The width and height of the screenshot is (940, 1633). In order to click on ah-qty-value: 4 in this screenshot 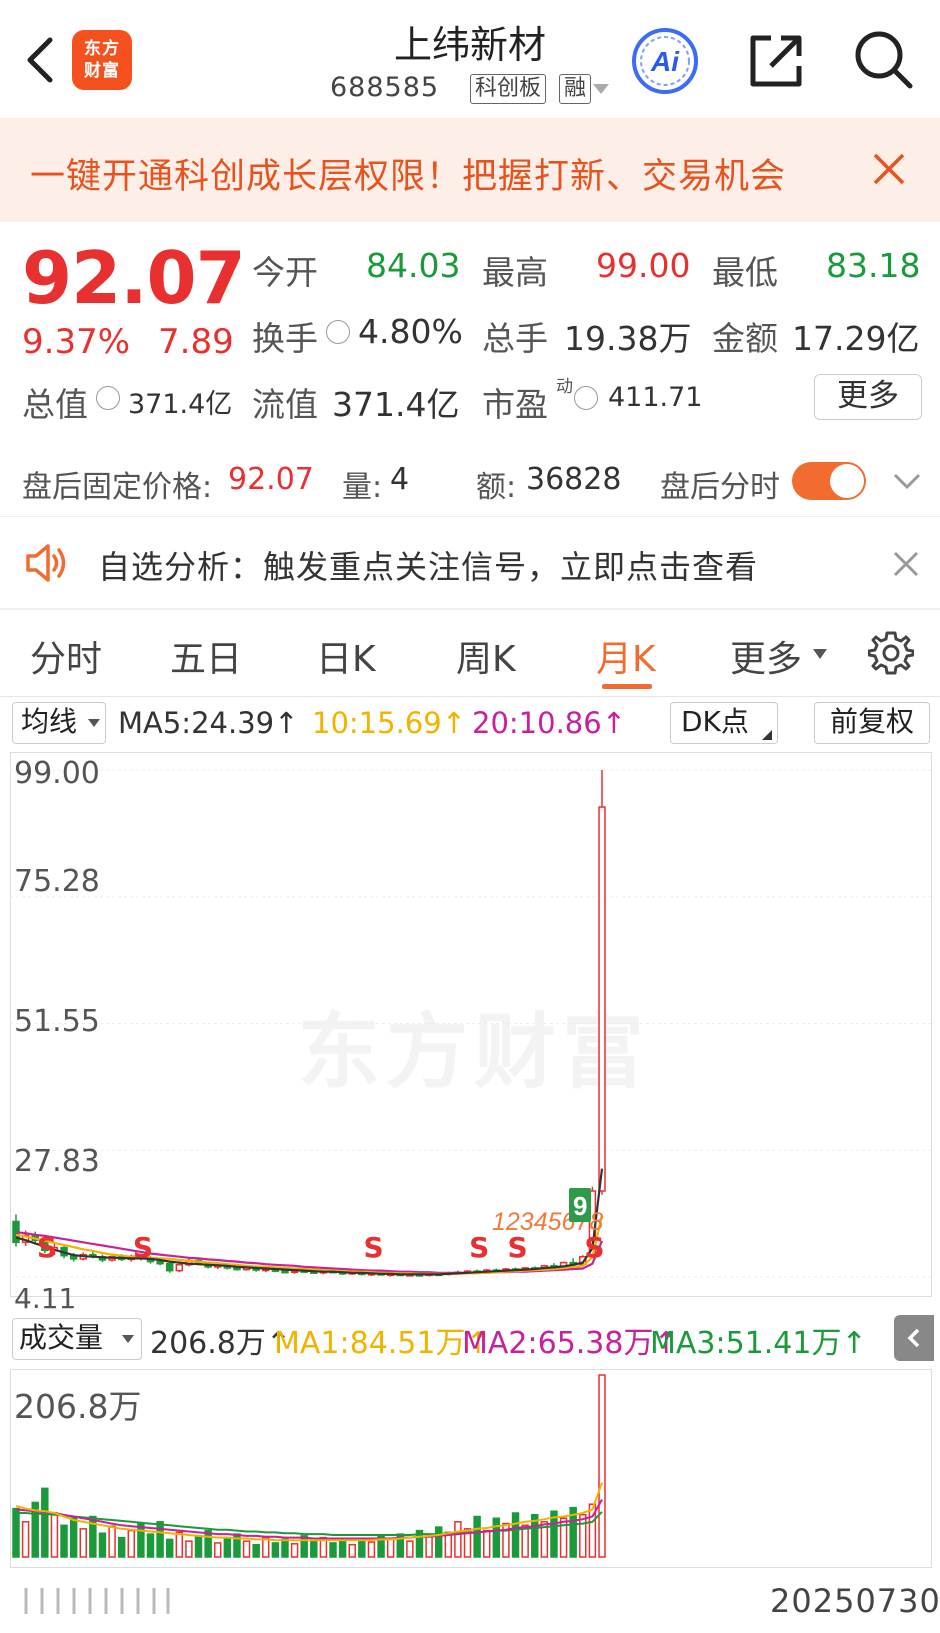, I will do `click(400, 479)`.